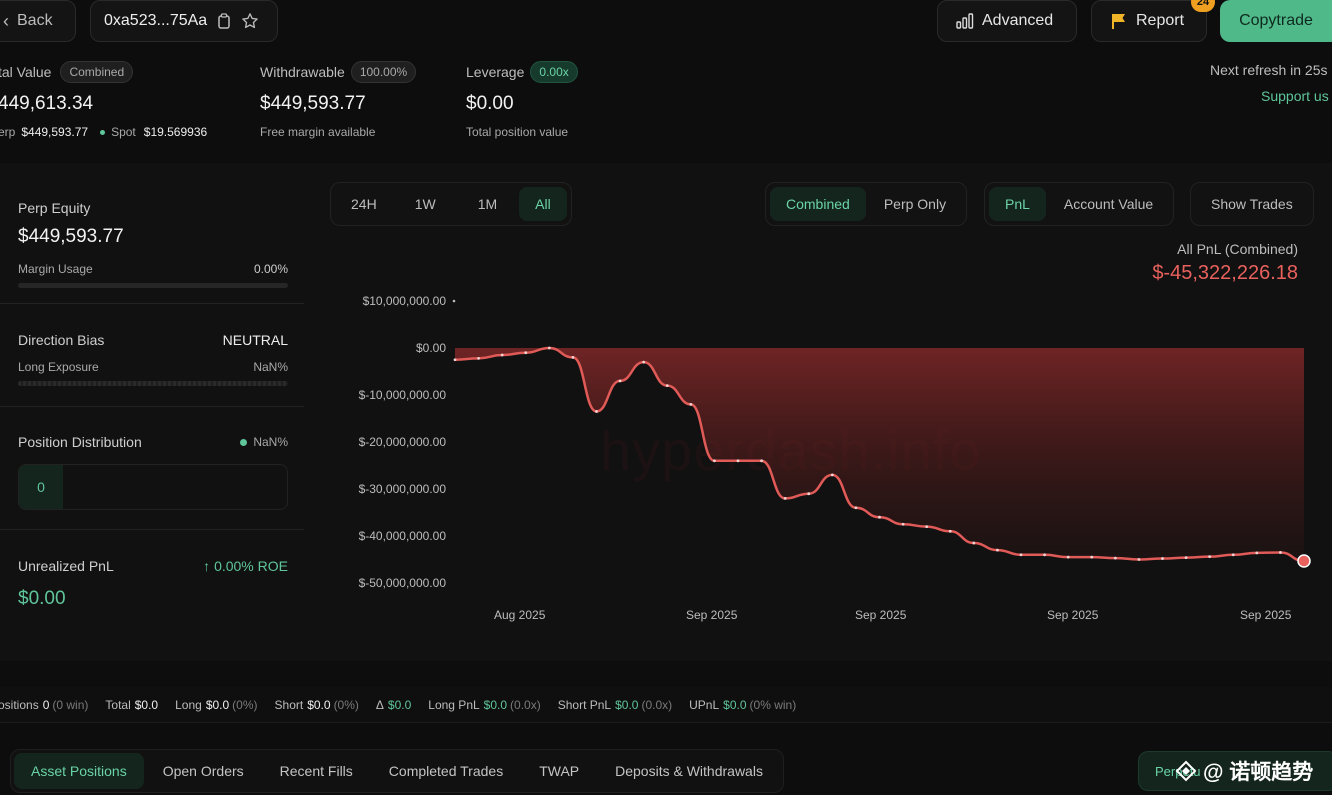  Describe the element at coordinates (490, 103) in the screenshot. I see `leverage-value: $0.00` at that location.